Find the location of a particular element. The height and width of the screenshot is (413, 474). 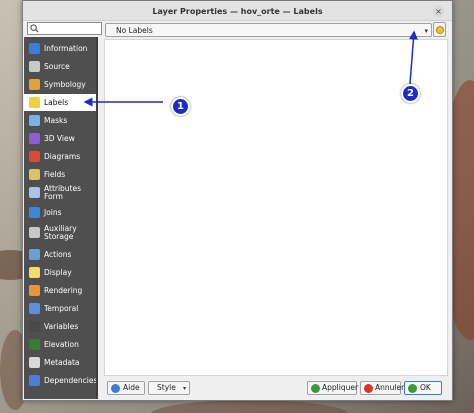

variables-icon is located at coordinates (34, 326).